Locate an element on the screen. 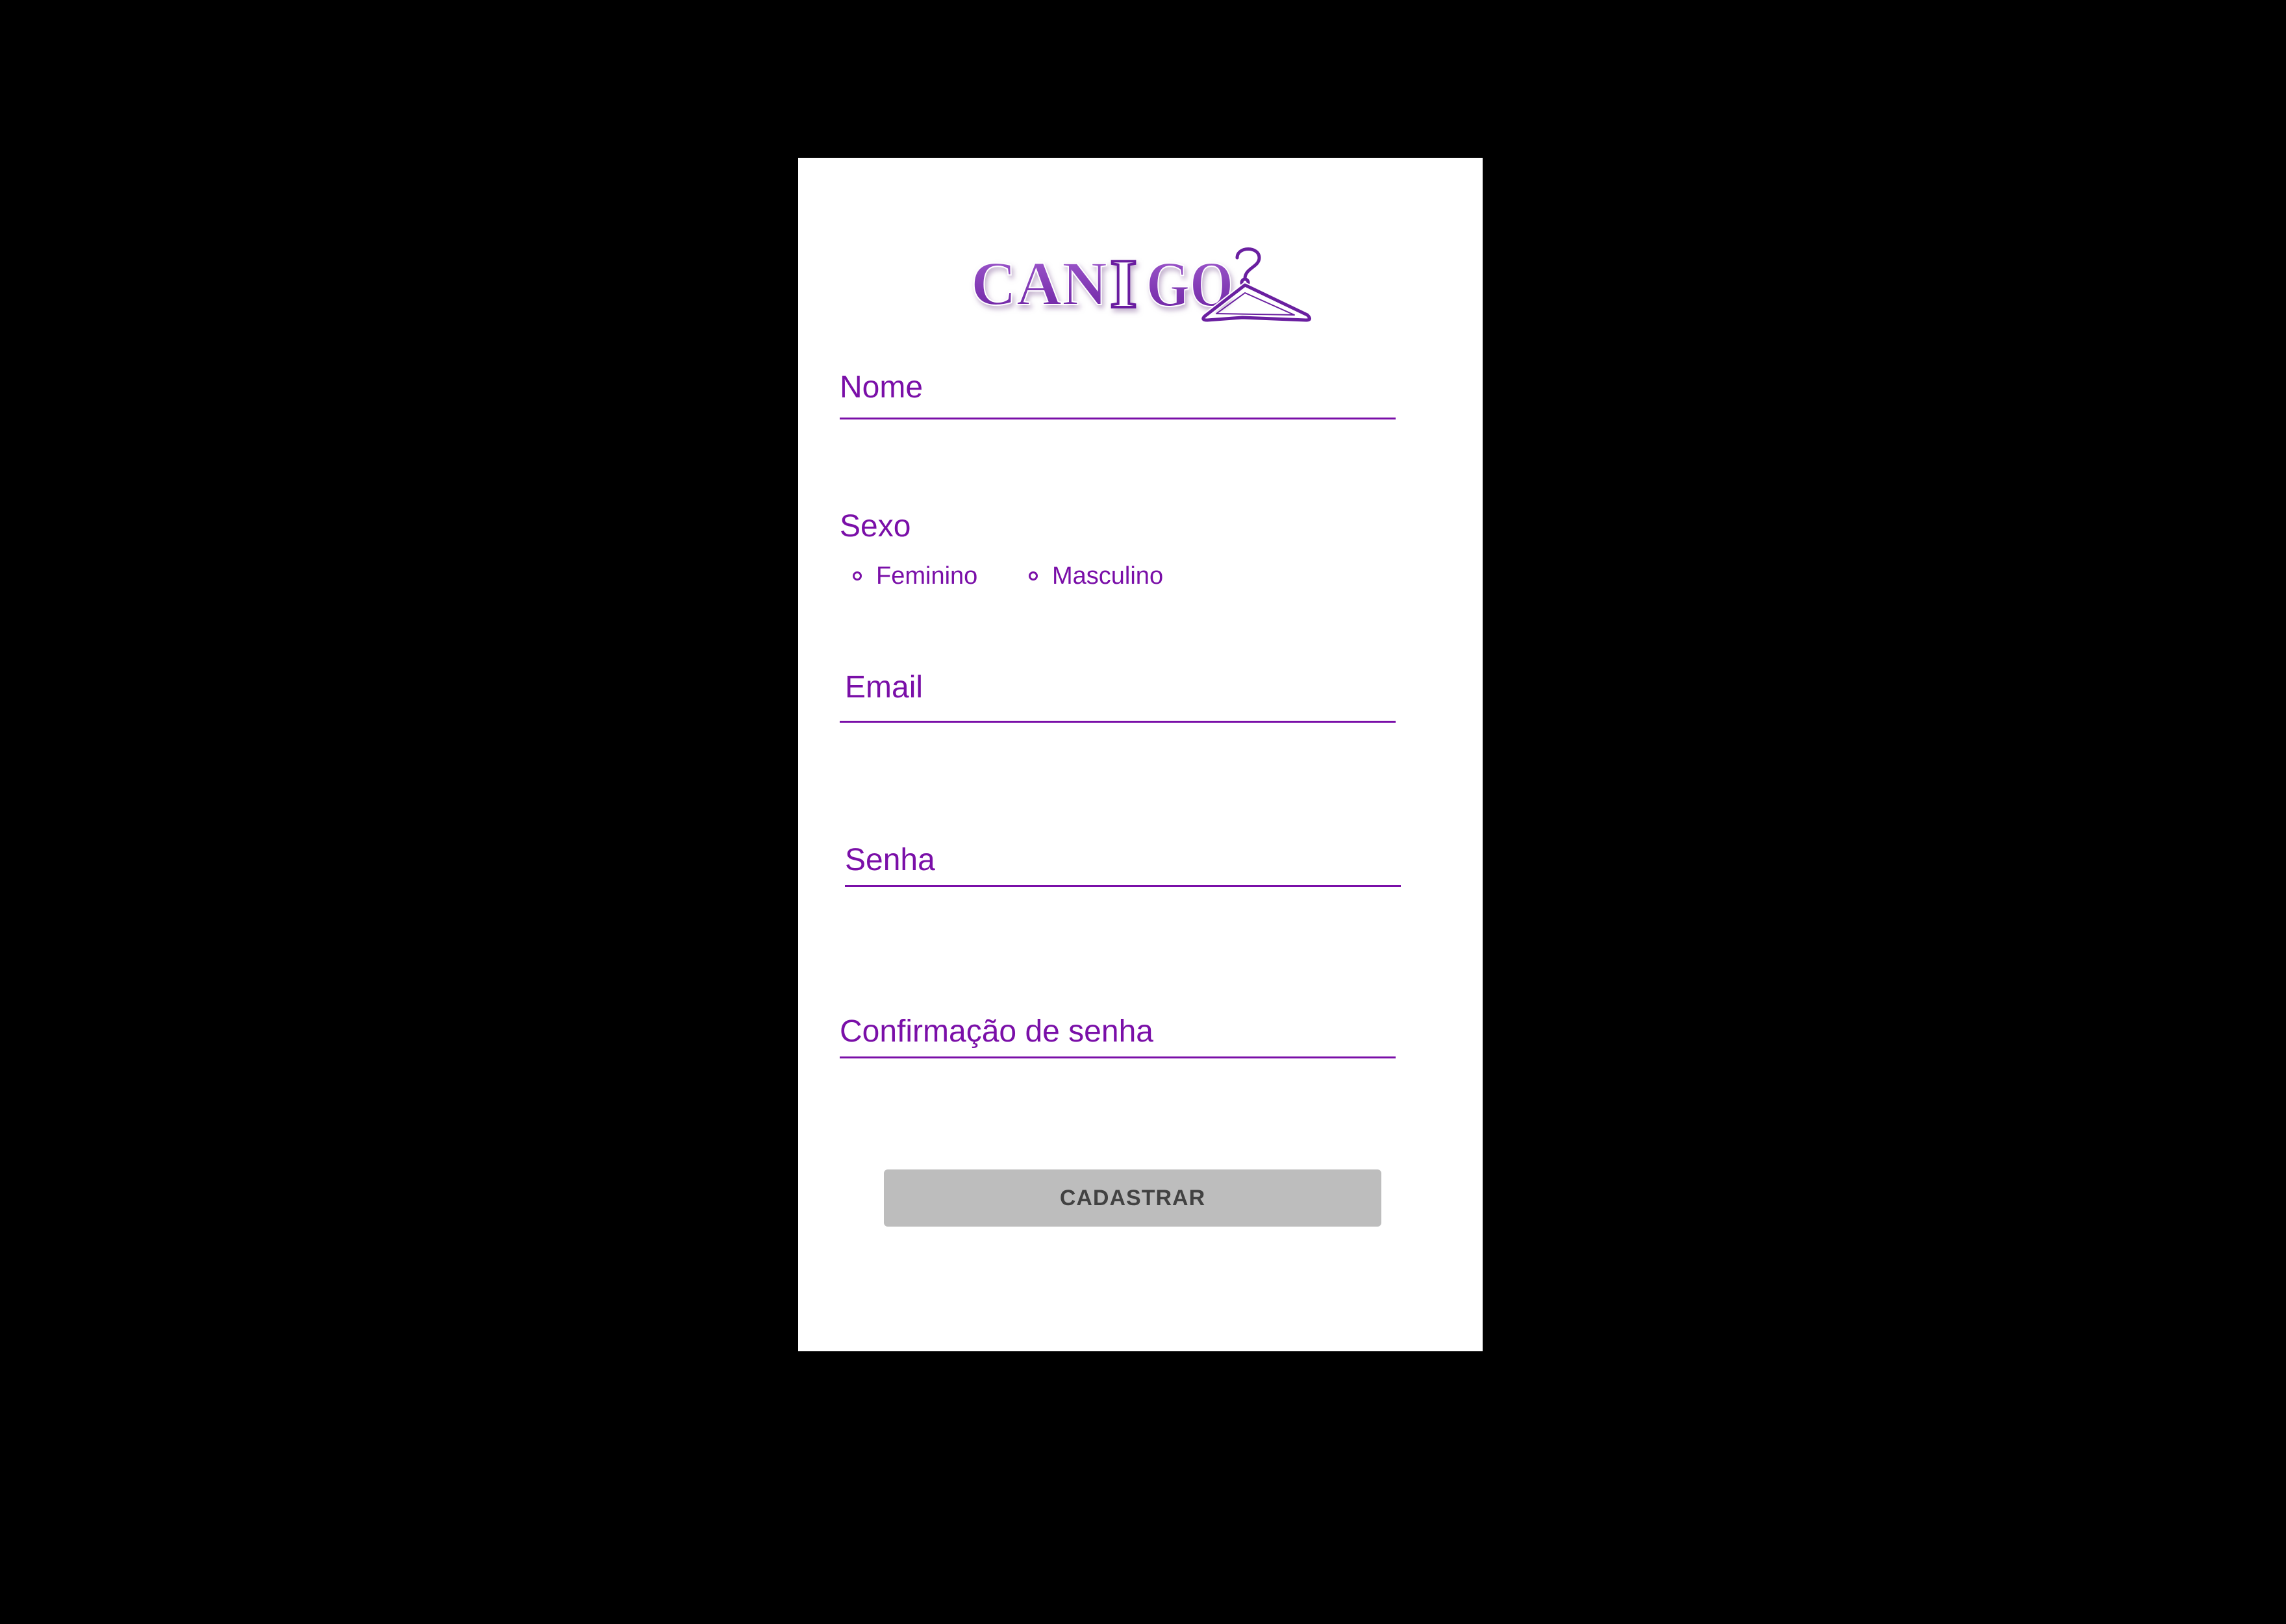  signup-button: CADASTRAR is located at coordinates (1132, 1198).